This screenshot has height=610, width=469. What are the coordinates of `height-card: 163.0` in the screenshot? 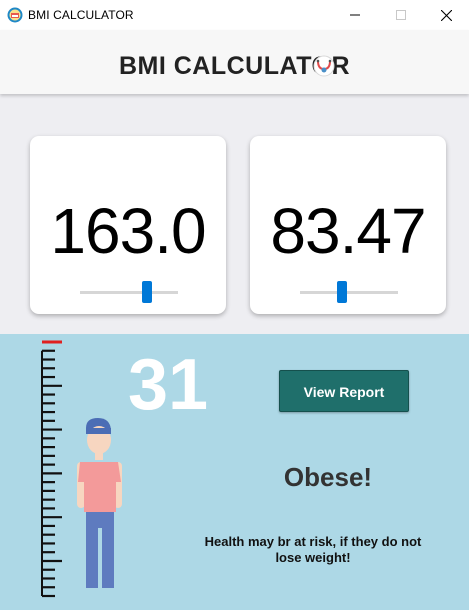 It's located at (128, 225).